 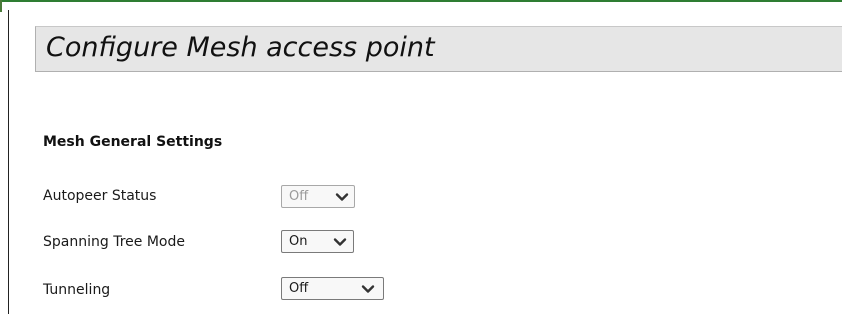 What do you see at coordinates (298, 241) in the screenshot?
I see `spanning-tree-mode-value: On` at bounding box center [298, 241].